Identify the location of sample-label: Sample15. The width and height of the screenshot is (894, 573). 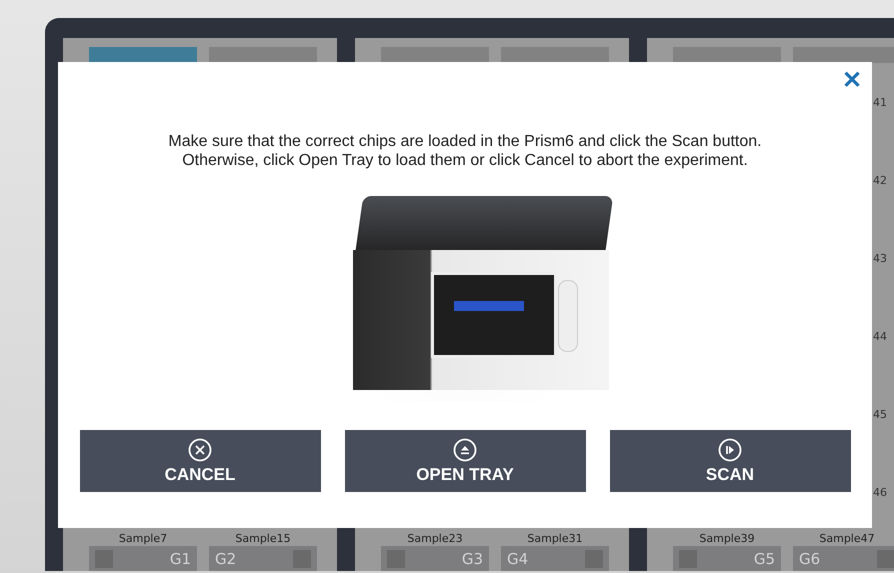
(263, 539).